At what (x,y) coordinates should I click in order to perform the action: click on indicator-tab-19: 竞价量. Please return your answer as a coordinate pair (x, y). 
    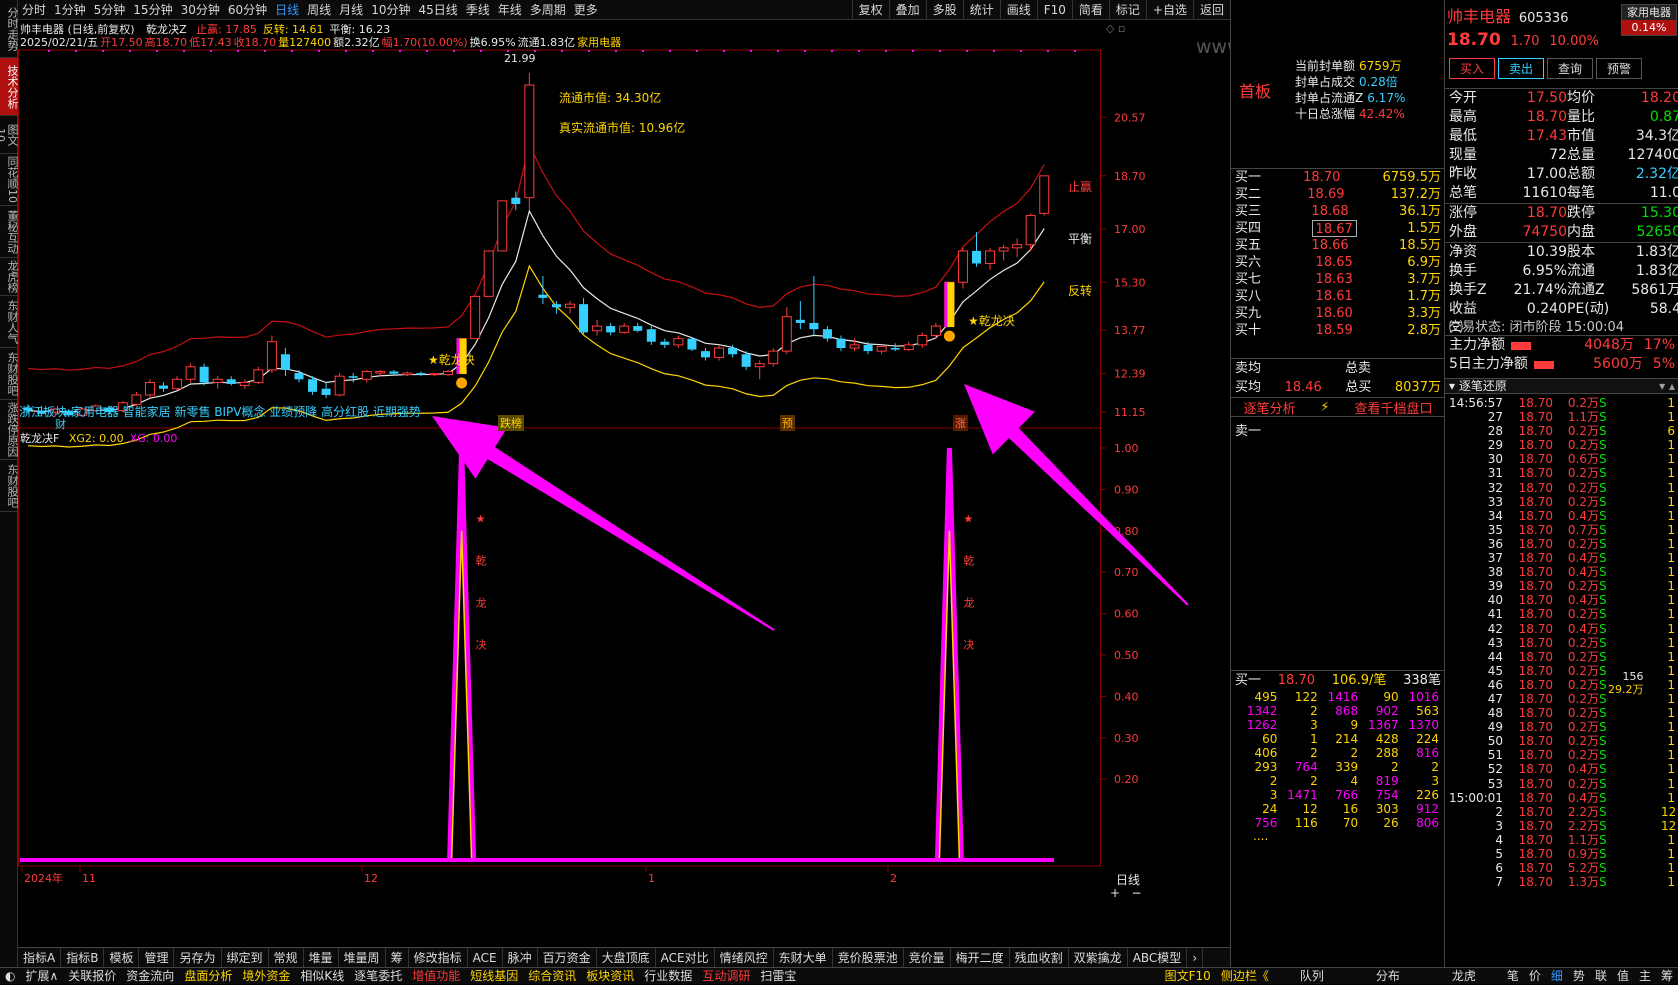
    Looking at the image, I should click on (927, 957).